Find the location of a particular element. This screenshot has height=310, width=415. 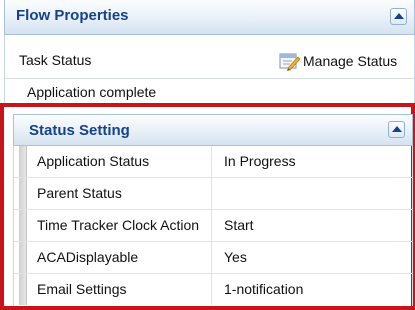

setting-label: ACADisplayable is located at coordinates (119, 257).